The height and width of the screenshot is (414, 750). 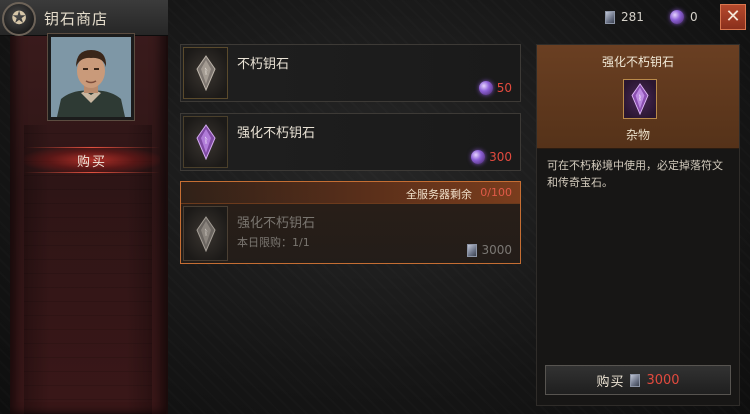 I want to click on buy-button-label: 购买, so click(x=610, y=382).